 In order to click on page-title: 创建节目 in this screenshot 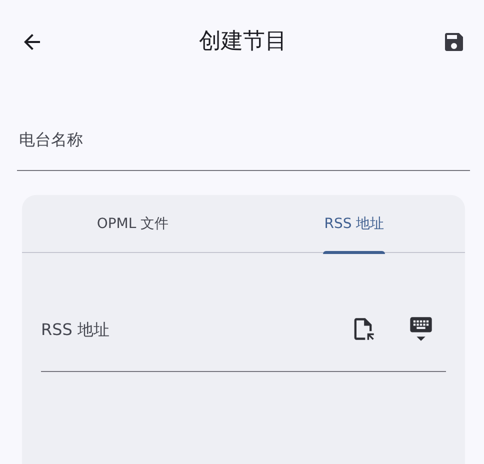, I will do `click(243, 42)`.